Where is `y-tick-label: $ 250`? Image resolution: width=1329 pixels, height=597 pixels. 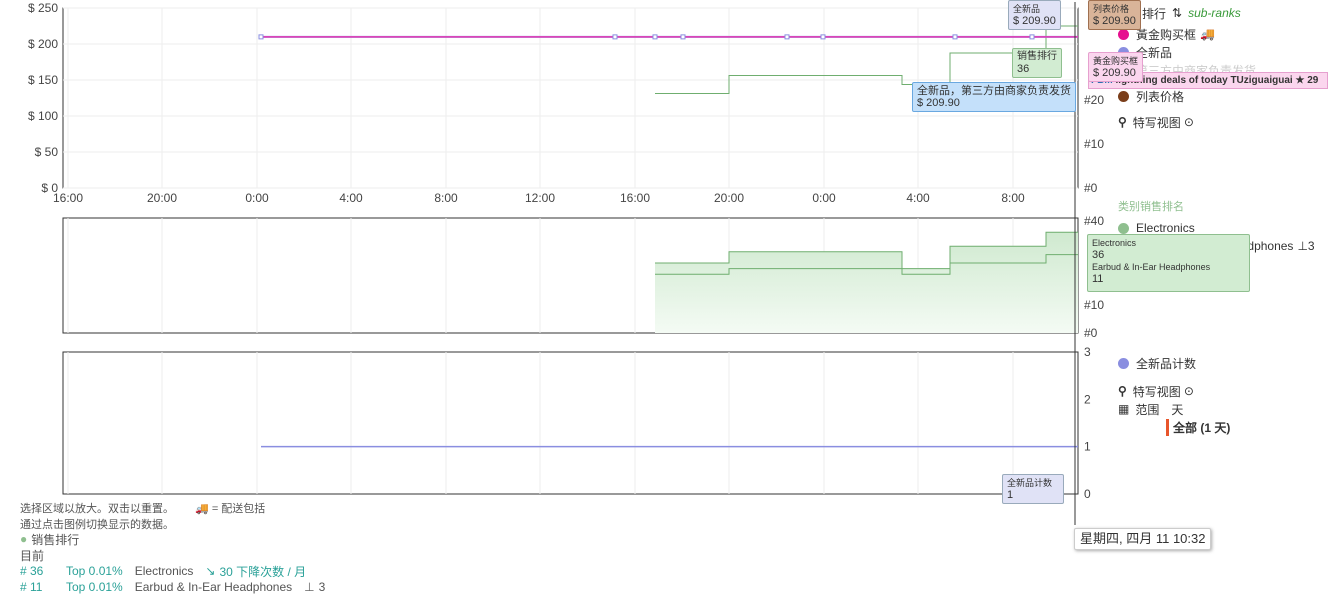 y-tick-label: $ 250 is located at coordinates (43, 8).